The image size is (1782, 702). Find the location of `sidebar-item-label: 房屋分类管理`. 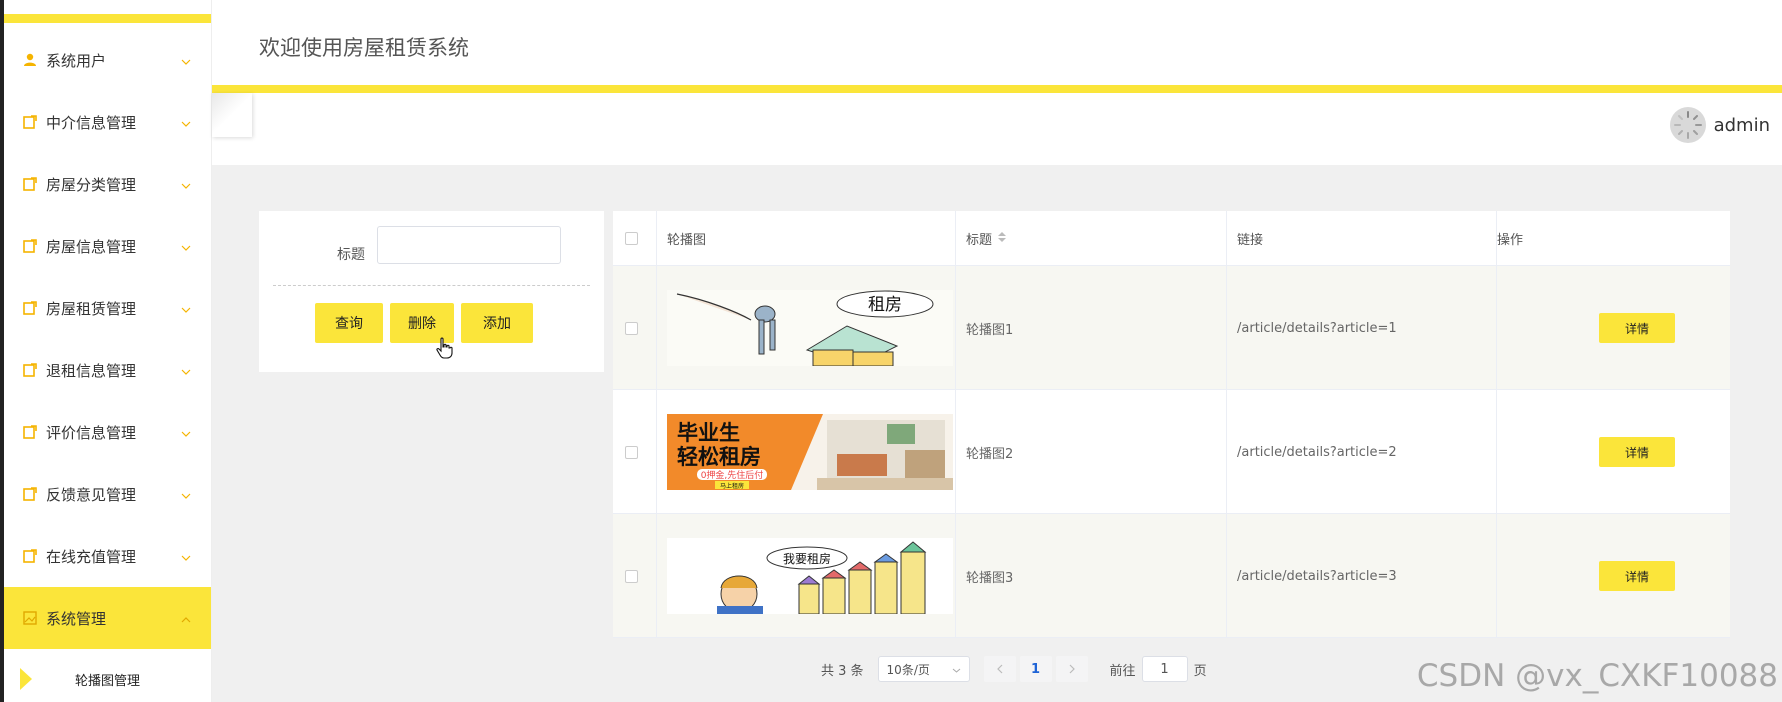

sidebar-item-label: 房屋分类管理 is located at coordinates (91, 184).